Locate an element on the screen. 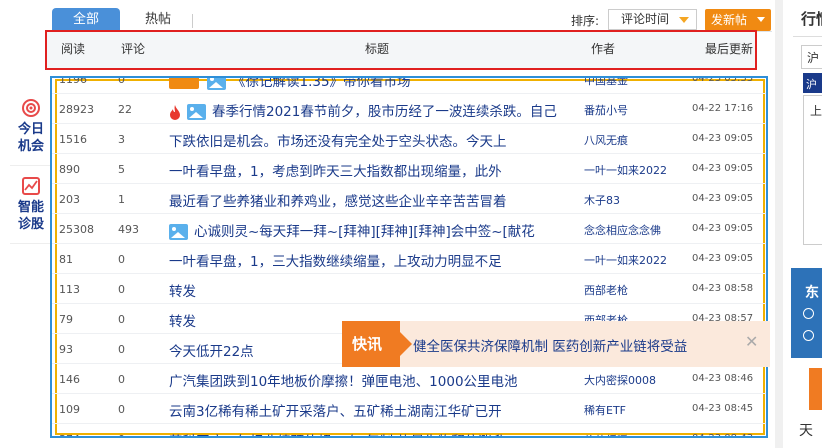 This screenshot has height=448, width=822. row-author-link: 念念相应念念佛 is located at coordinates (634, 230).